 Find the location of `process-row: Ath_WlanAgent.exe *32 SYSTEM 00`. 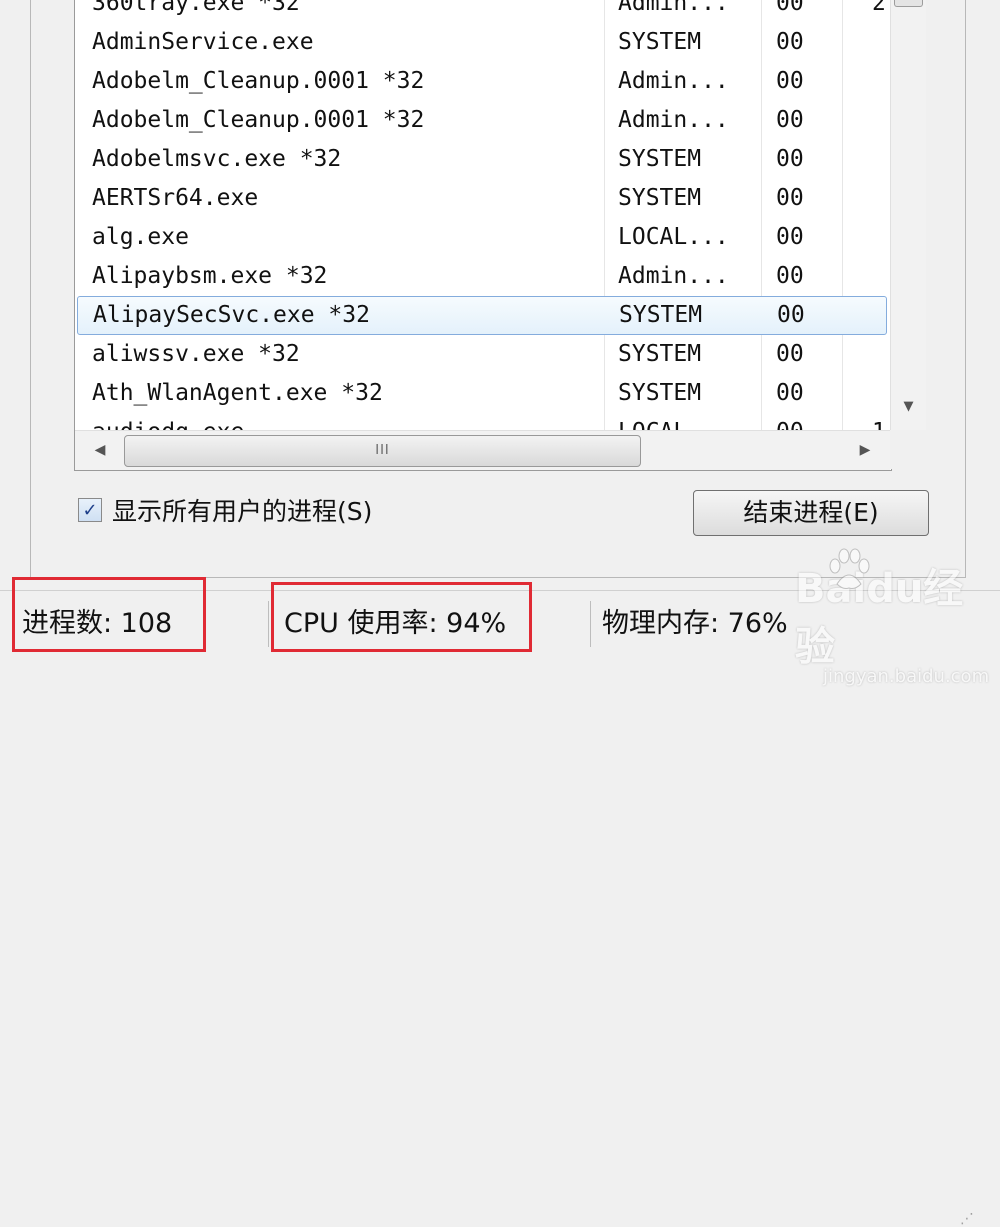

process-row: Ath_WlanAgent.exe *32 SYSTEM 00 is located at coordinates (481, 393).